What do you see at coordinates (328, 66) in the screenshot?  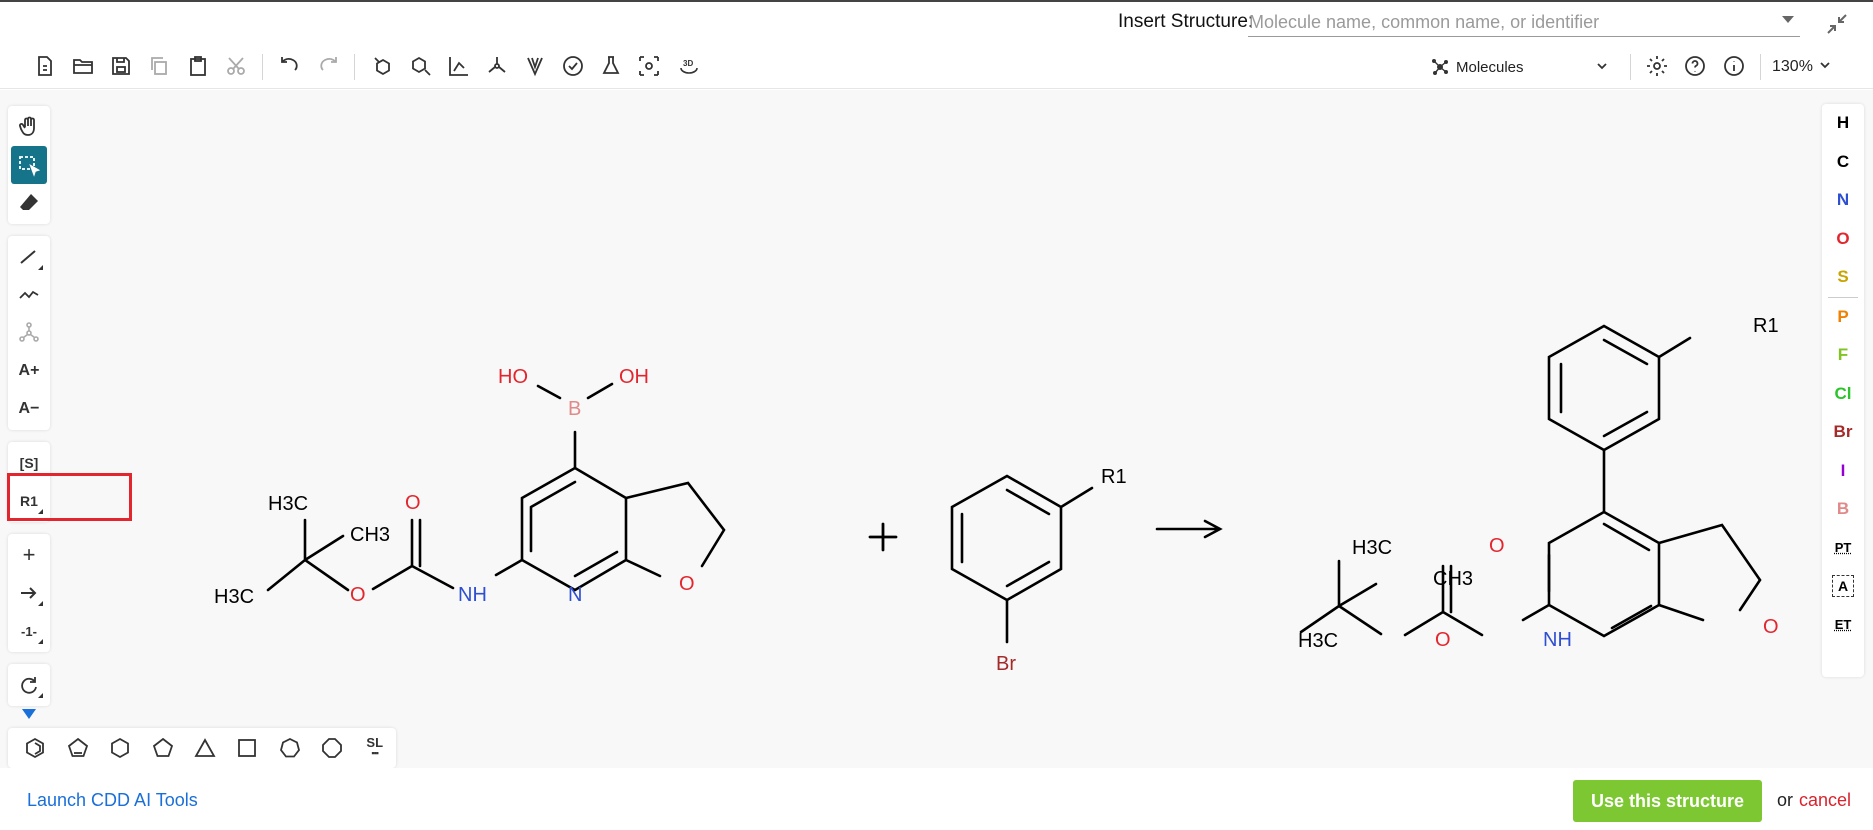 I see `redo-icon` at bounding box center [328, 66].